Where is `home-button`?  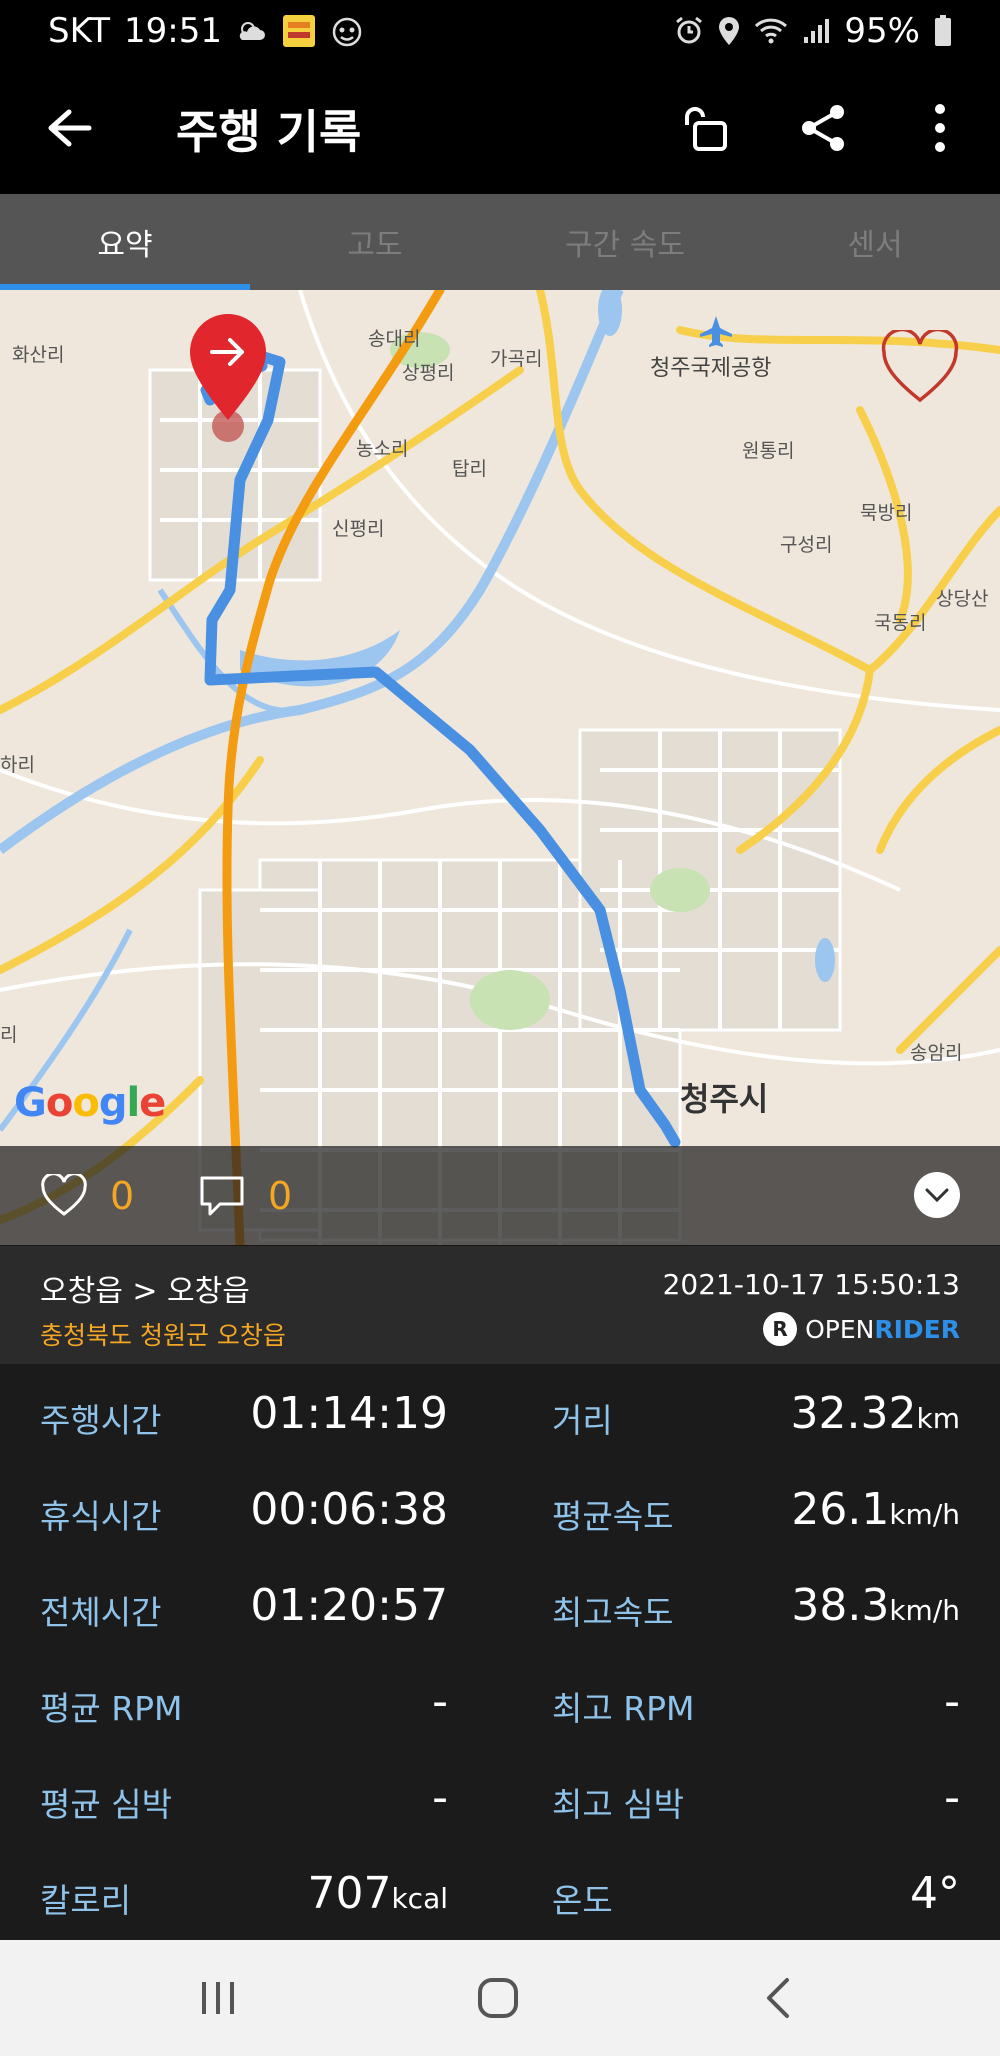
home-button is located at coordinates (498, 1998).